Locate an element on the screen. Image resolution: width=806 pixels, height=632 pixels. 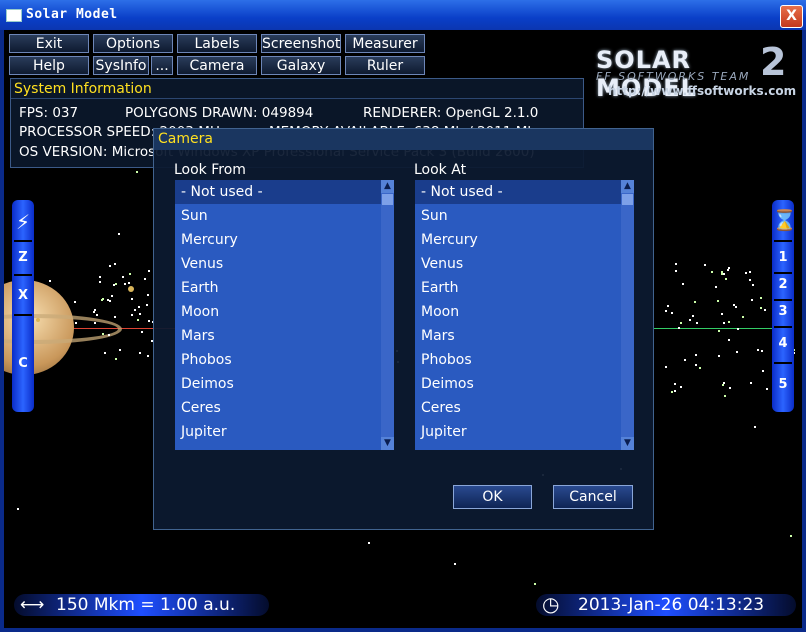
look-from-scrollbar: ▲ ▼ is located at coordinates (387, 315).